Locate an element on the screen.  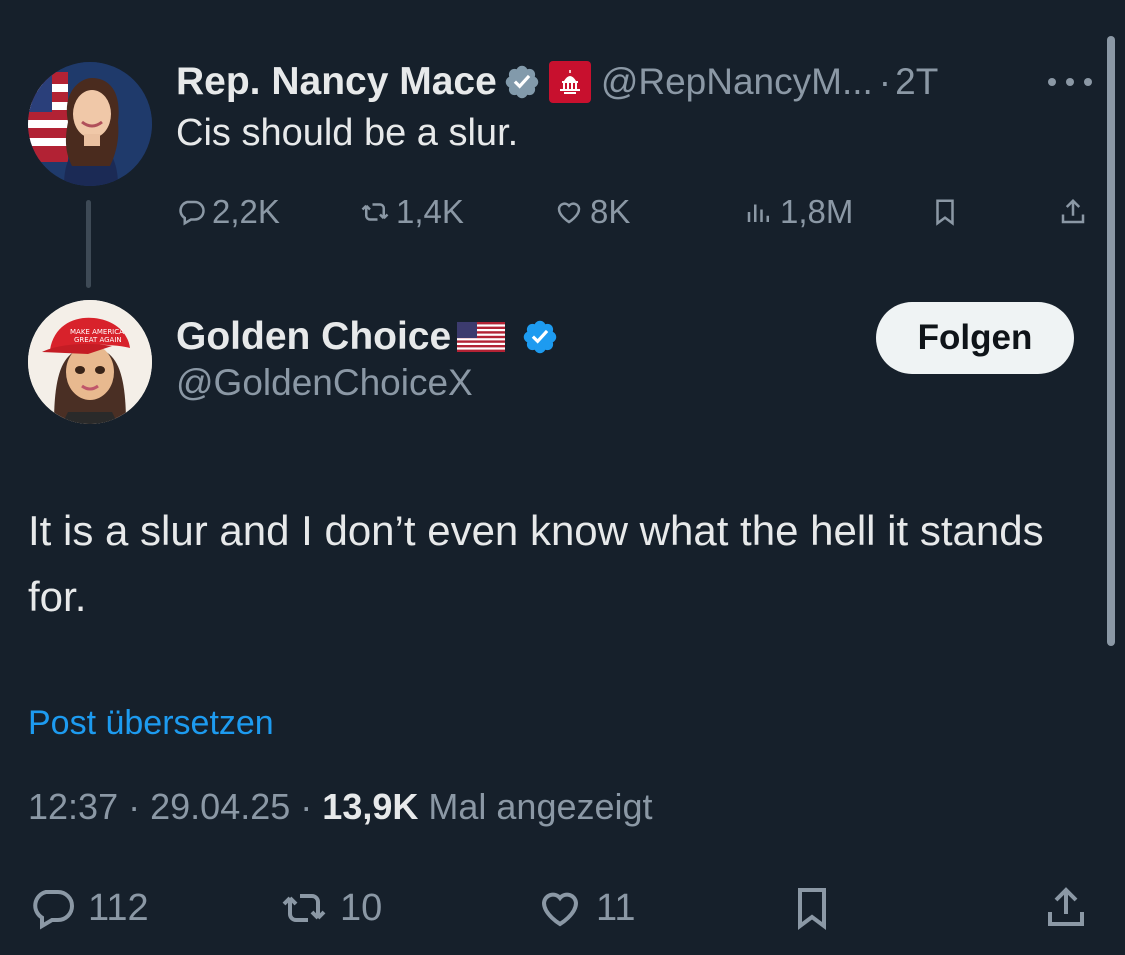
parent-tweet-actions: 2,2K 1,4K 8K 1,8M is located at coordinates (562, 212).